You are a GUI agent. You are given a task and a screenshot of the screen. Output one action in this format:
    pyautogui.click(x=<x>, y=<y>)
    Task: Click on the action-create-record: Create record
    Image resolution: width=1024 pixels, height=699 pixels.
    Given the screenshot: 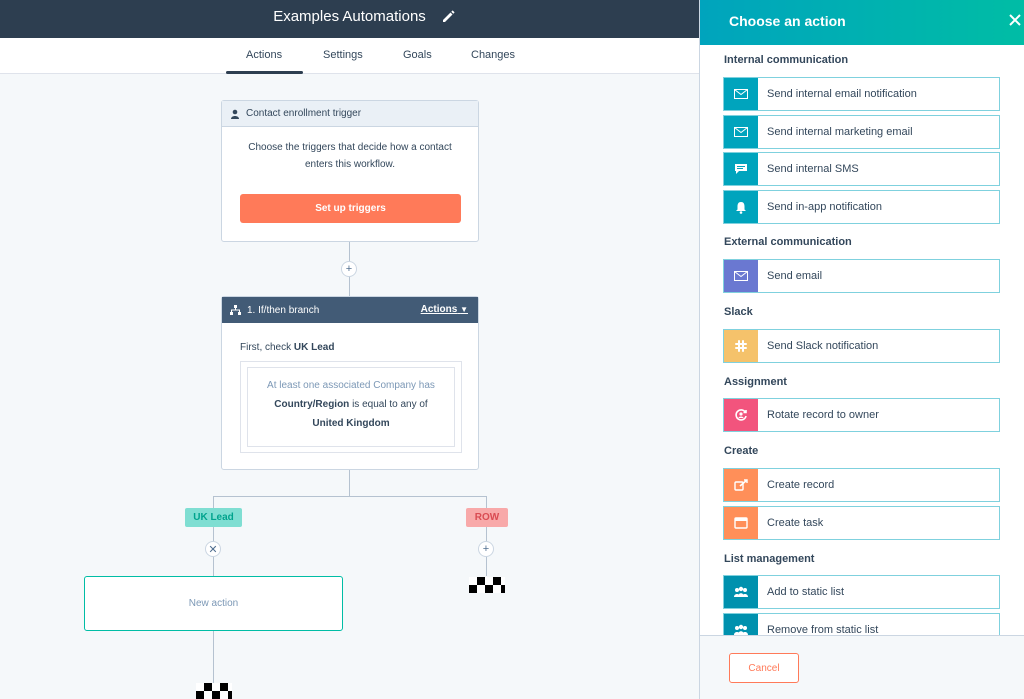 What is the action you would take?
    pyautogui.click(x=861, y=485)
    